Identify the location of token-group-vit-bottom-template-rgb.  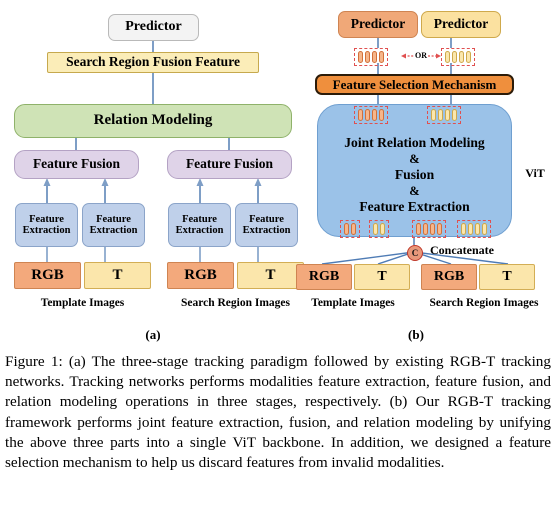
(350, 229).